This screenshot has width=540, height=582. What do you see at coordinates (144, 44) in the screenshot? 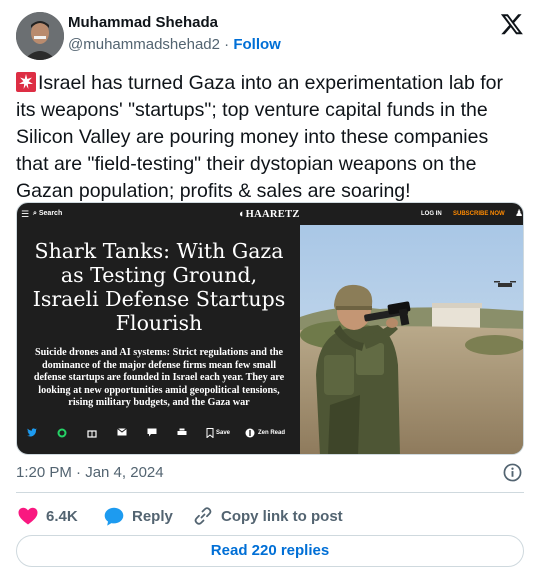
I see `author-handle: @muhammadshehad2` at bounding box center [144, 44].